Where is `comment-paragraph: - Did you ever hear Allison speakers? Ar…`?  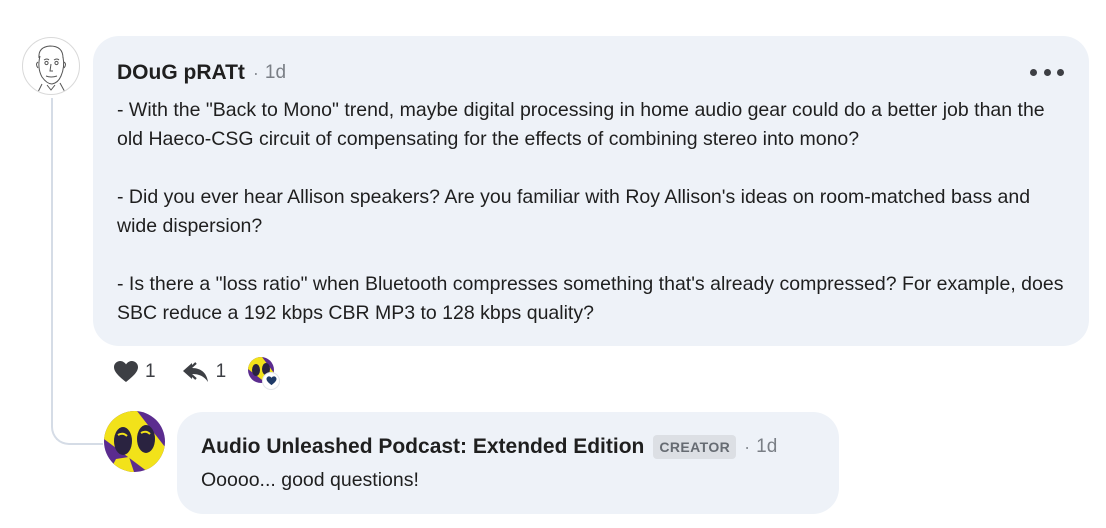
comment-paragraph: - Did you ever hear Allison speakers? Ar… is located at coordinates (574, 211).